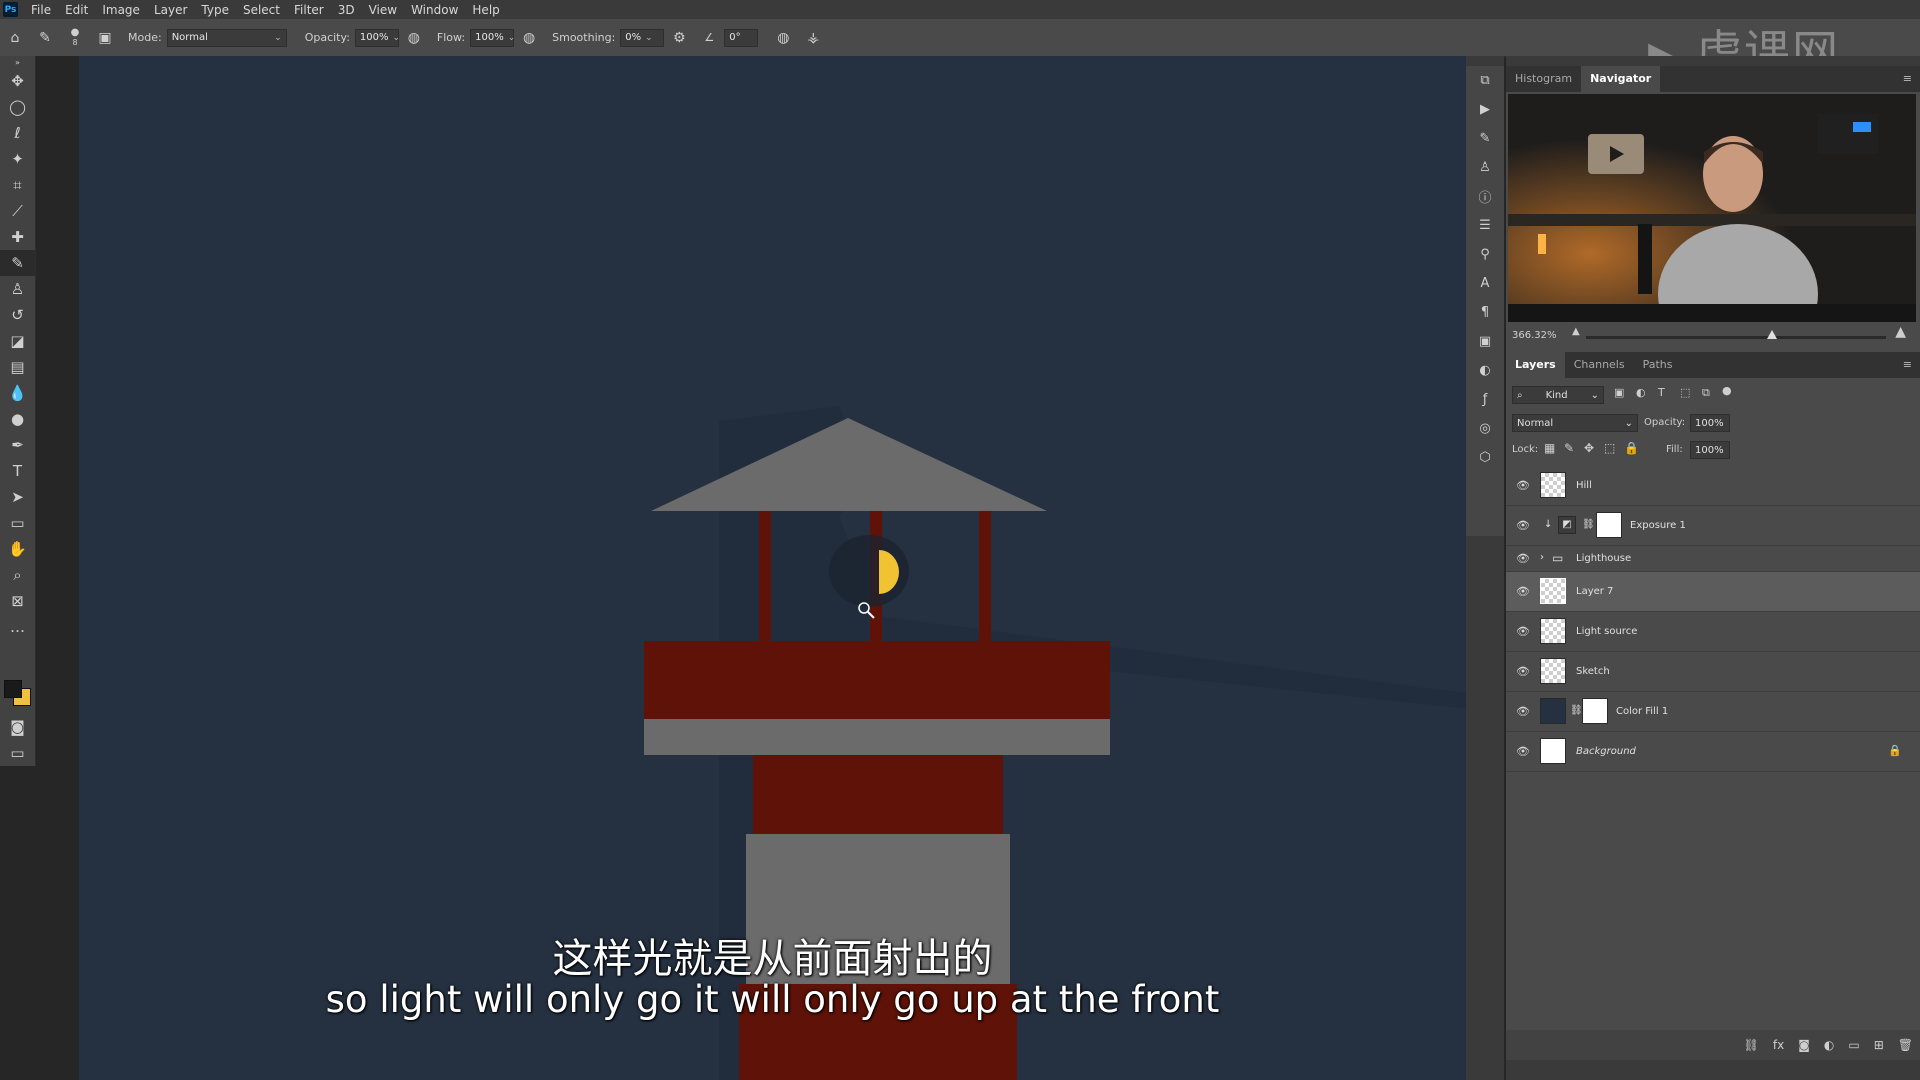 The width and height of the screenshot is (1920, 1080). Describe the element at coordinates (1905, 1045) in the screenshot. I see `delete-layer-icon: 🗑` at that location.